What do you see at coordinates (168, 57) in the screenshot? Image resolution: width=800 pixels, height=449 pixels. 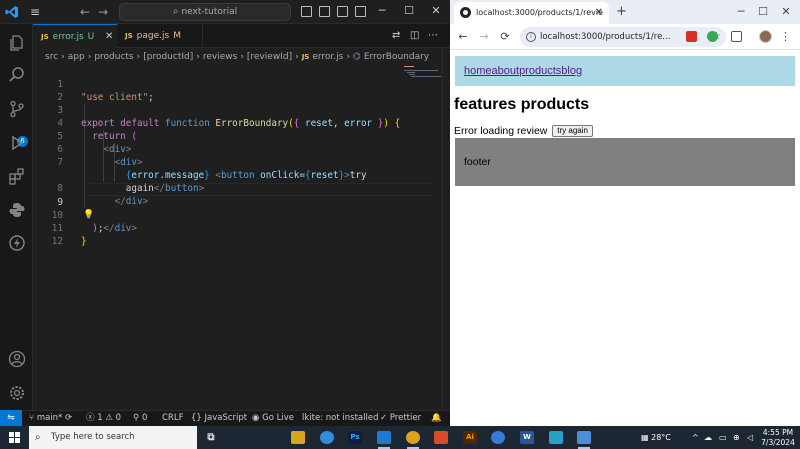 I see `breadcrumb-item: [productId]` at bounding box center [168, 57].